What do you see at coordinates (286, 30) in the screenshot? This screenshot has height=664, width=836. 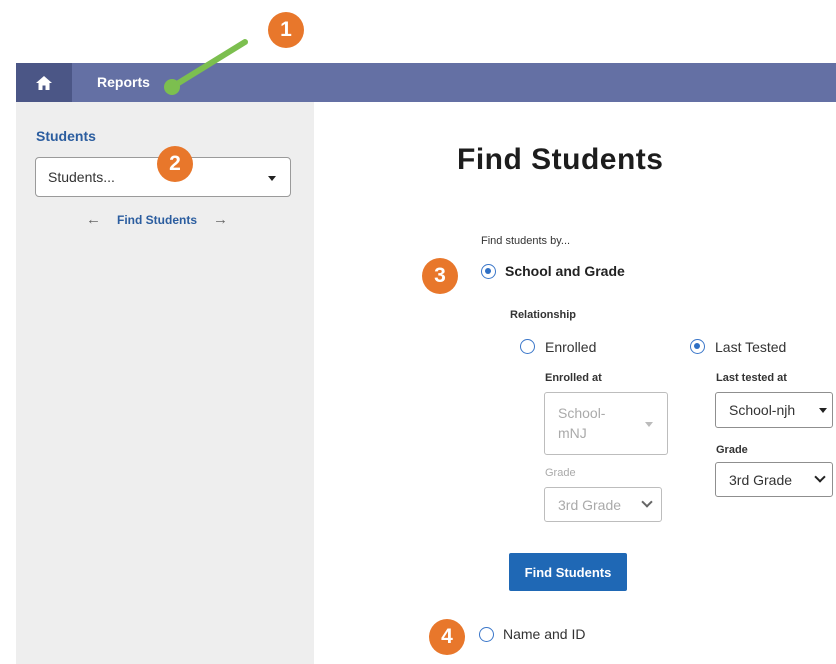 I see `annotation-badge-1: 1` at bounding box center [286, 30].